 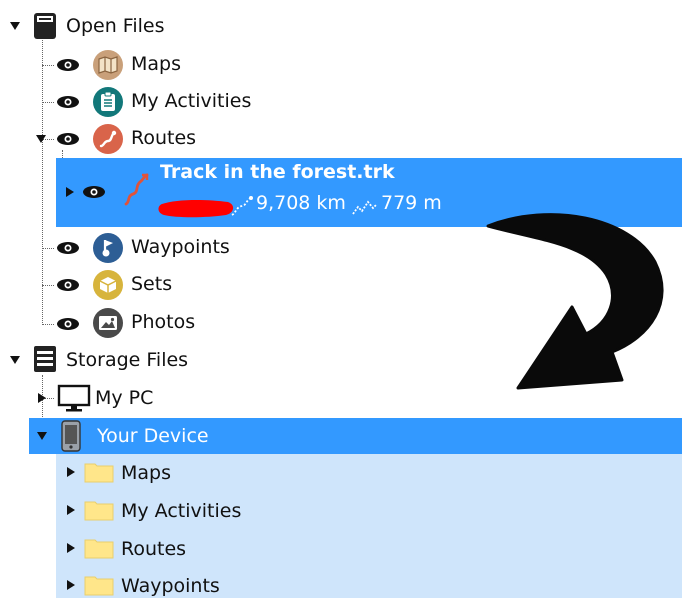 I want to click on storage-files-label: Storage Files, so click(x=127, y=360).